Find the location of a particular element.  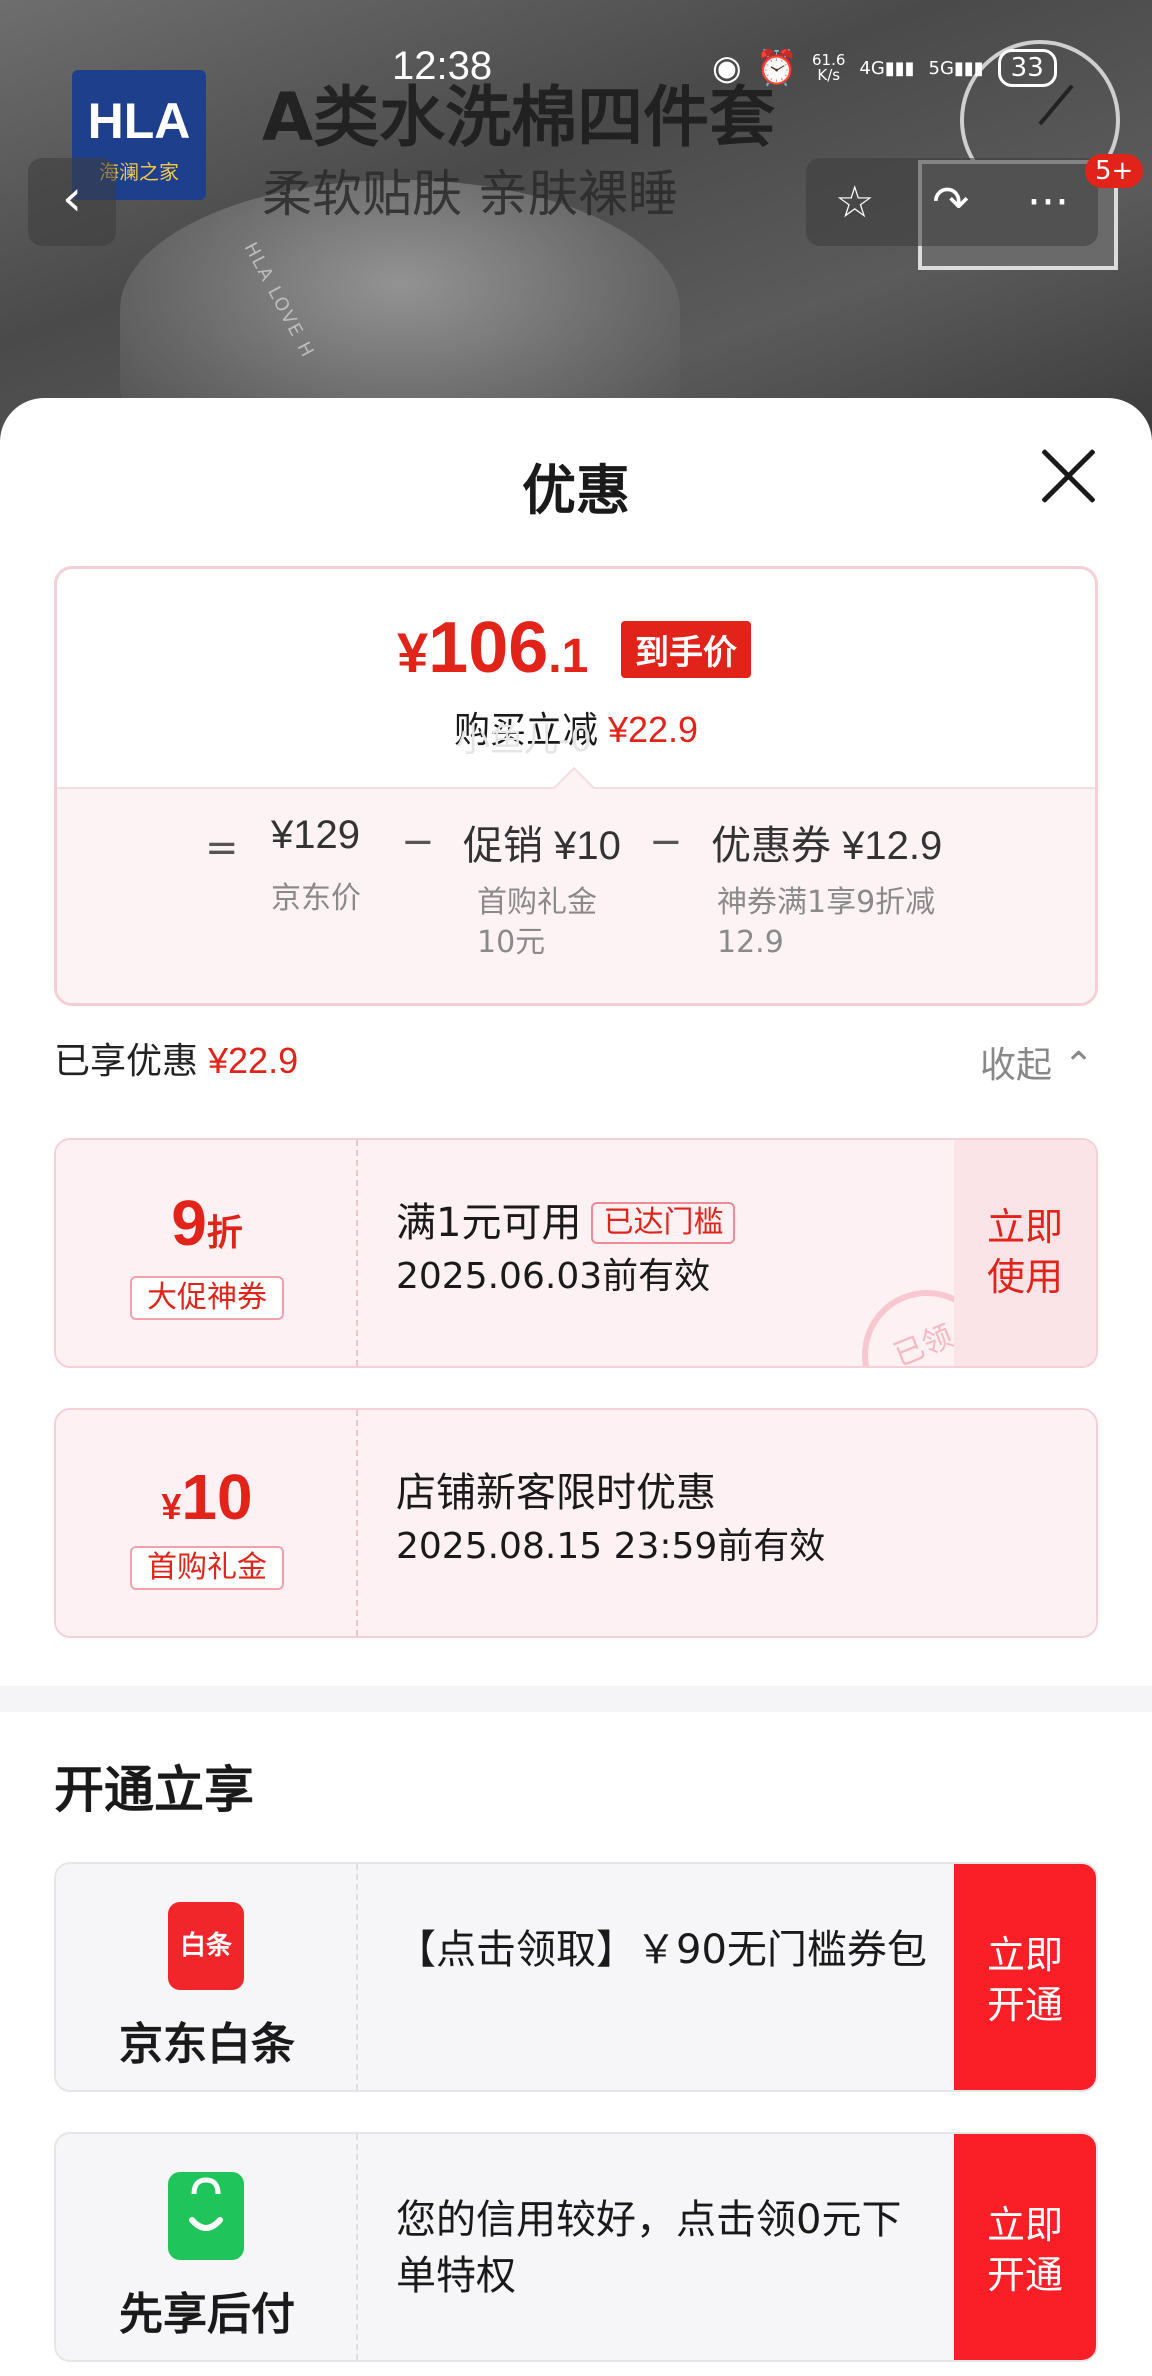

open-service-card: 白条 京东白条 【点击领取】￥90无门槛券包 立即 开通 is located at coordinates (576, 1977).